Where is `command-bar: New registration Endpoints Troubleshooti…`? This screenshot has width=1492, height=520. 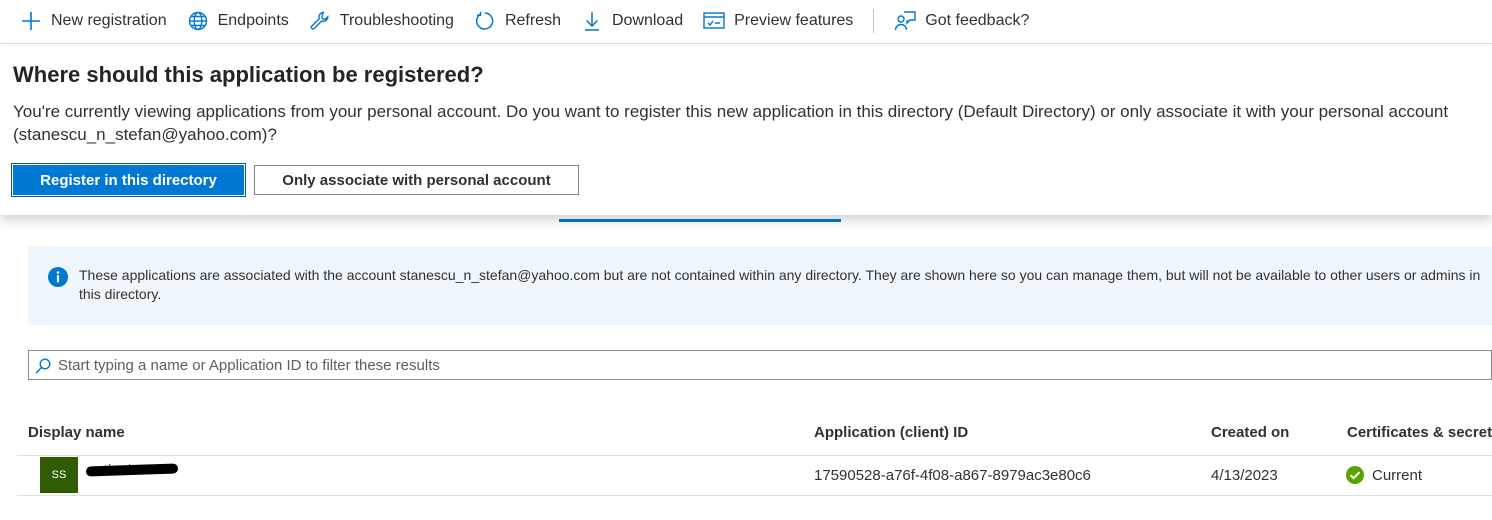
command-bar: New registration Endpoints Troubleshooti… is located at coordinates (746, 21).